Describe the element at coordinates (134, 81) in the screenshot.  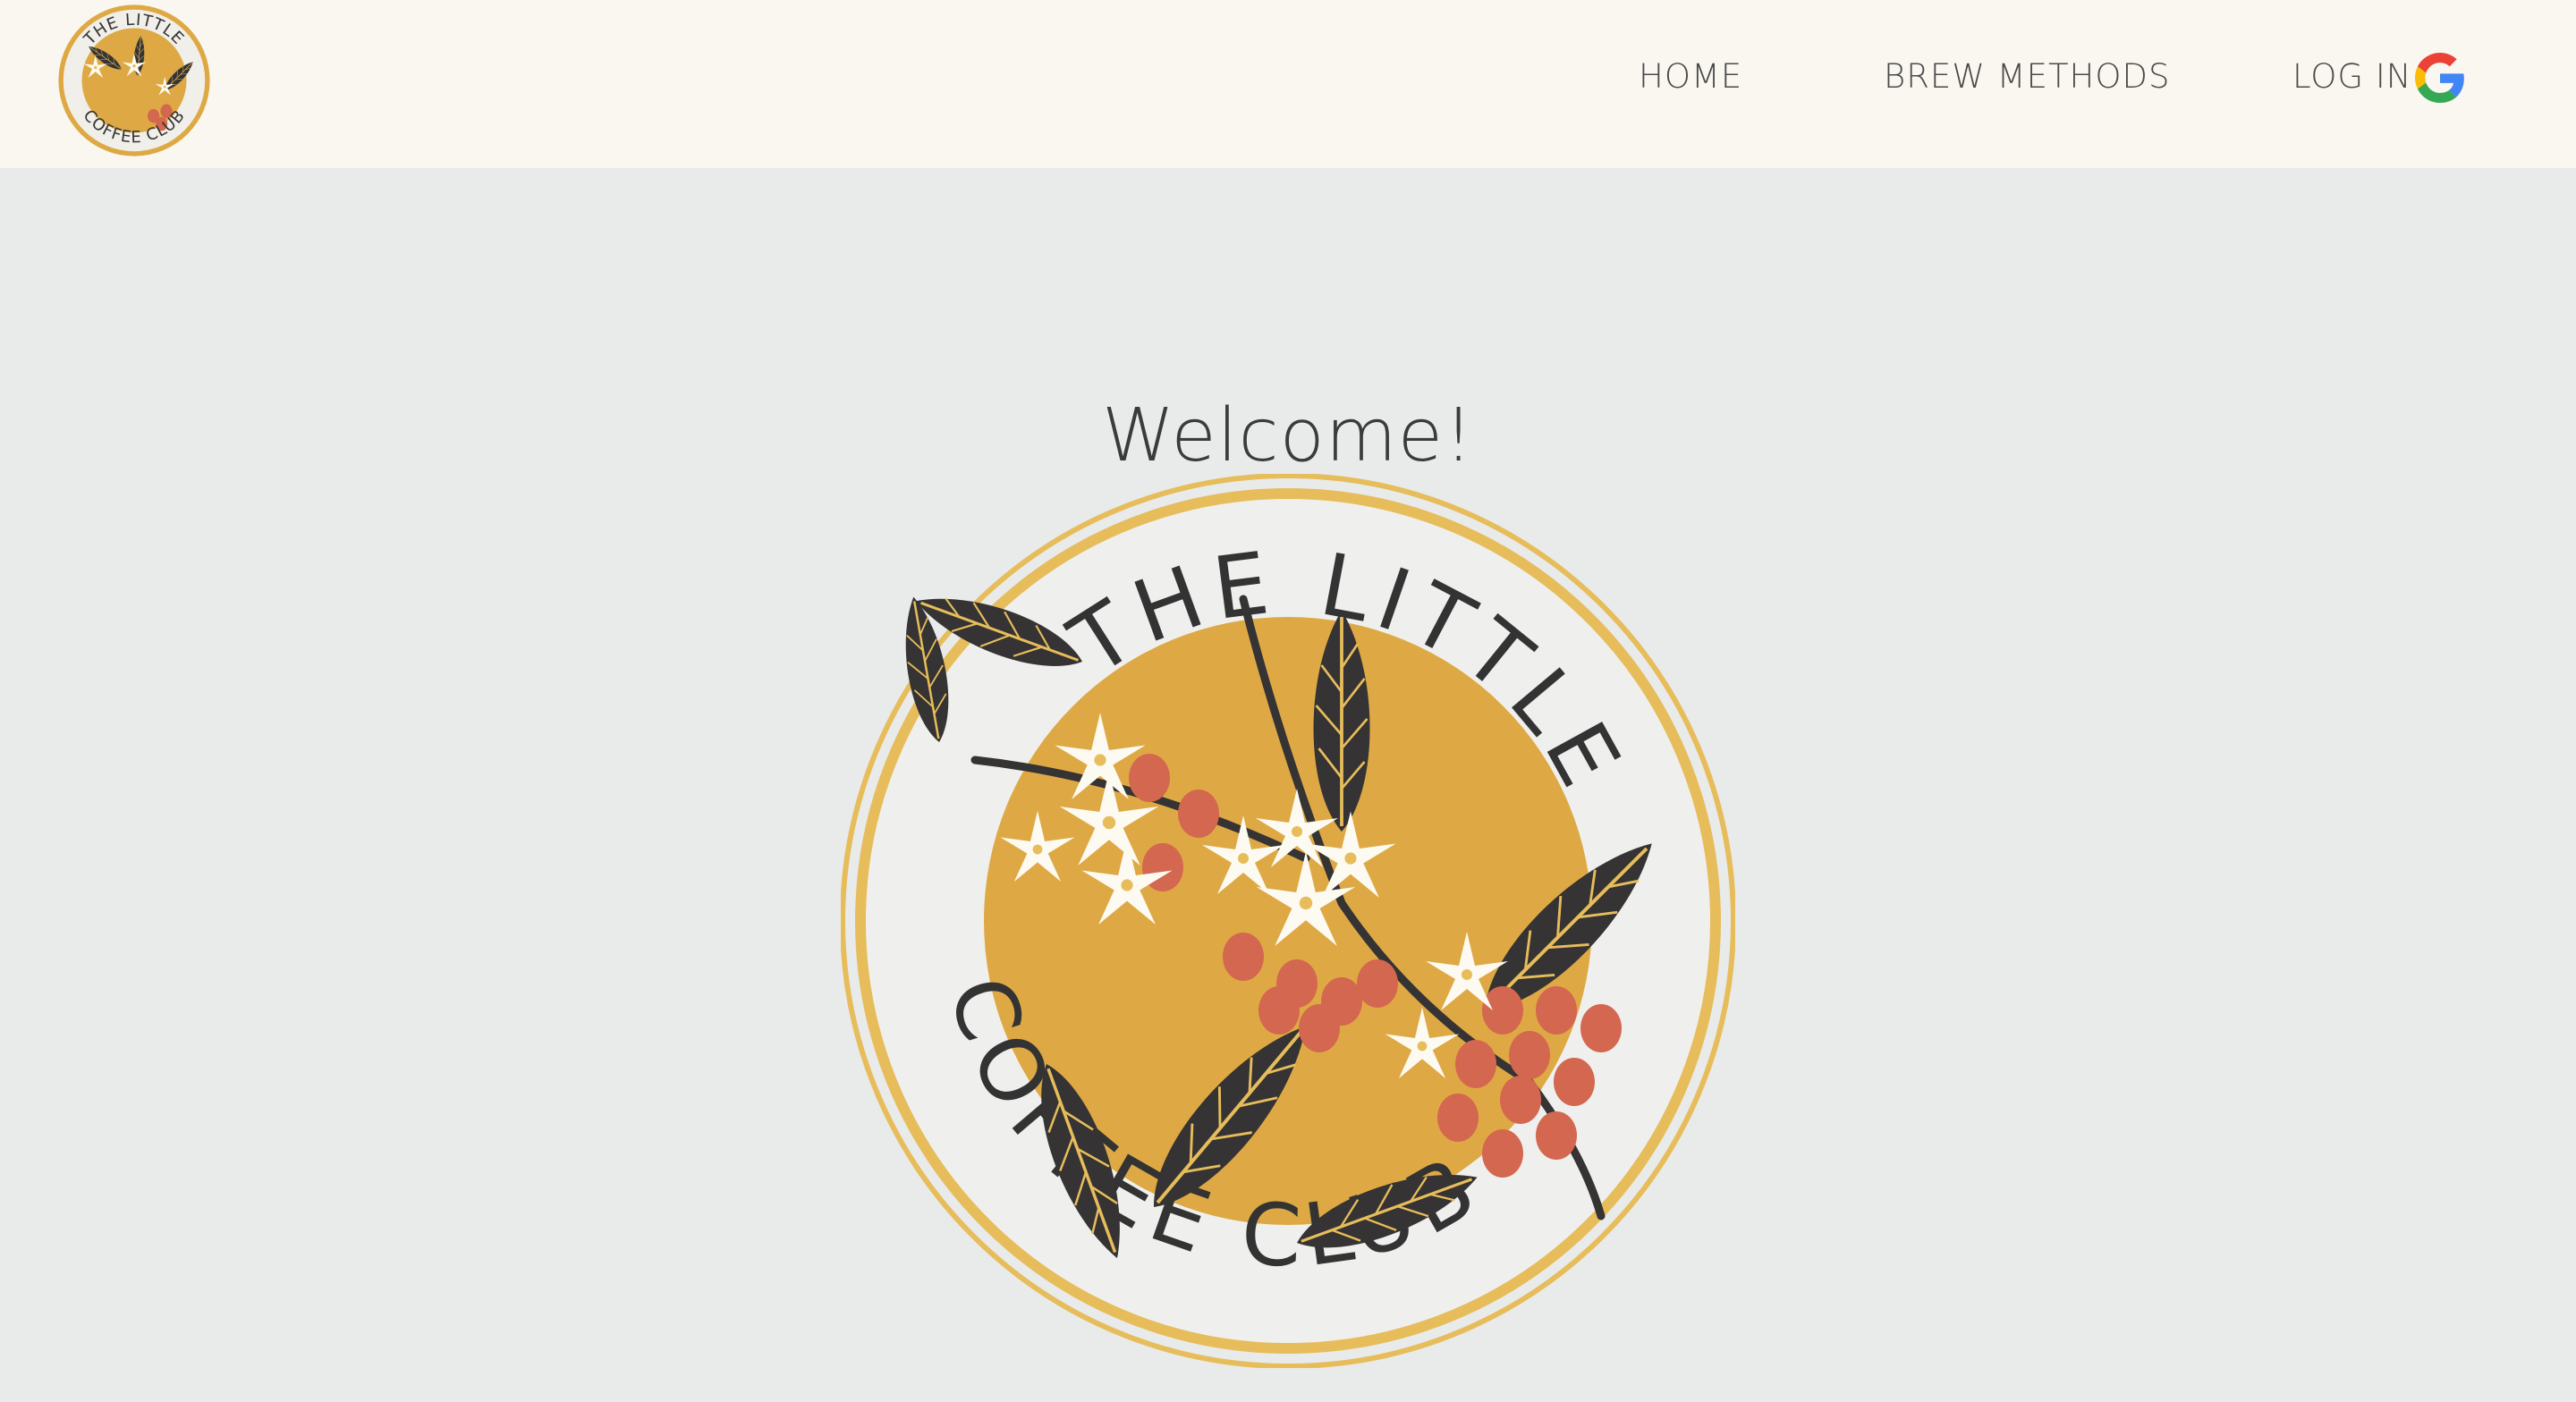
I see `nav-logo: THE LITTLE COFFEE CLUB` at that location.